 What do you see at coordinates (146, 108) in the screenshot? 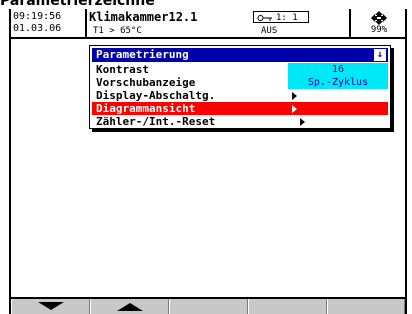
I see `menu-item-label: Diagrammansicht` at bounding box center [146, 108].